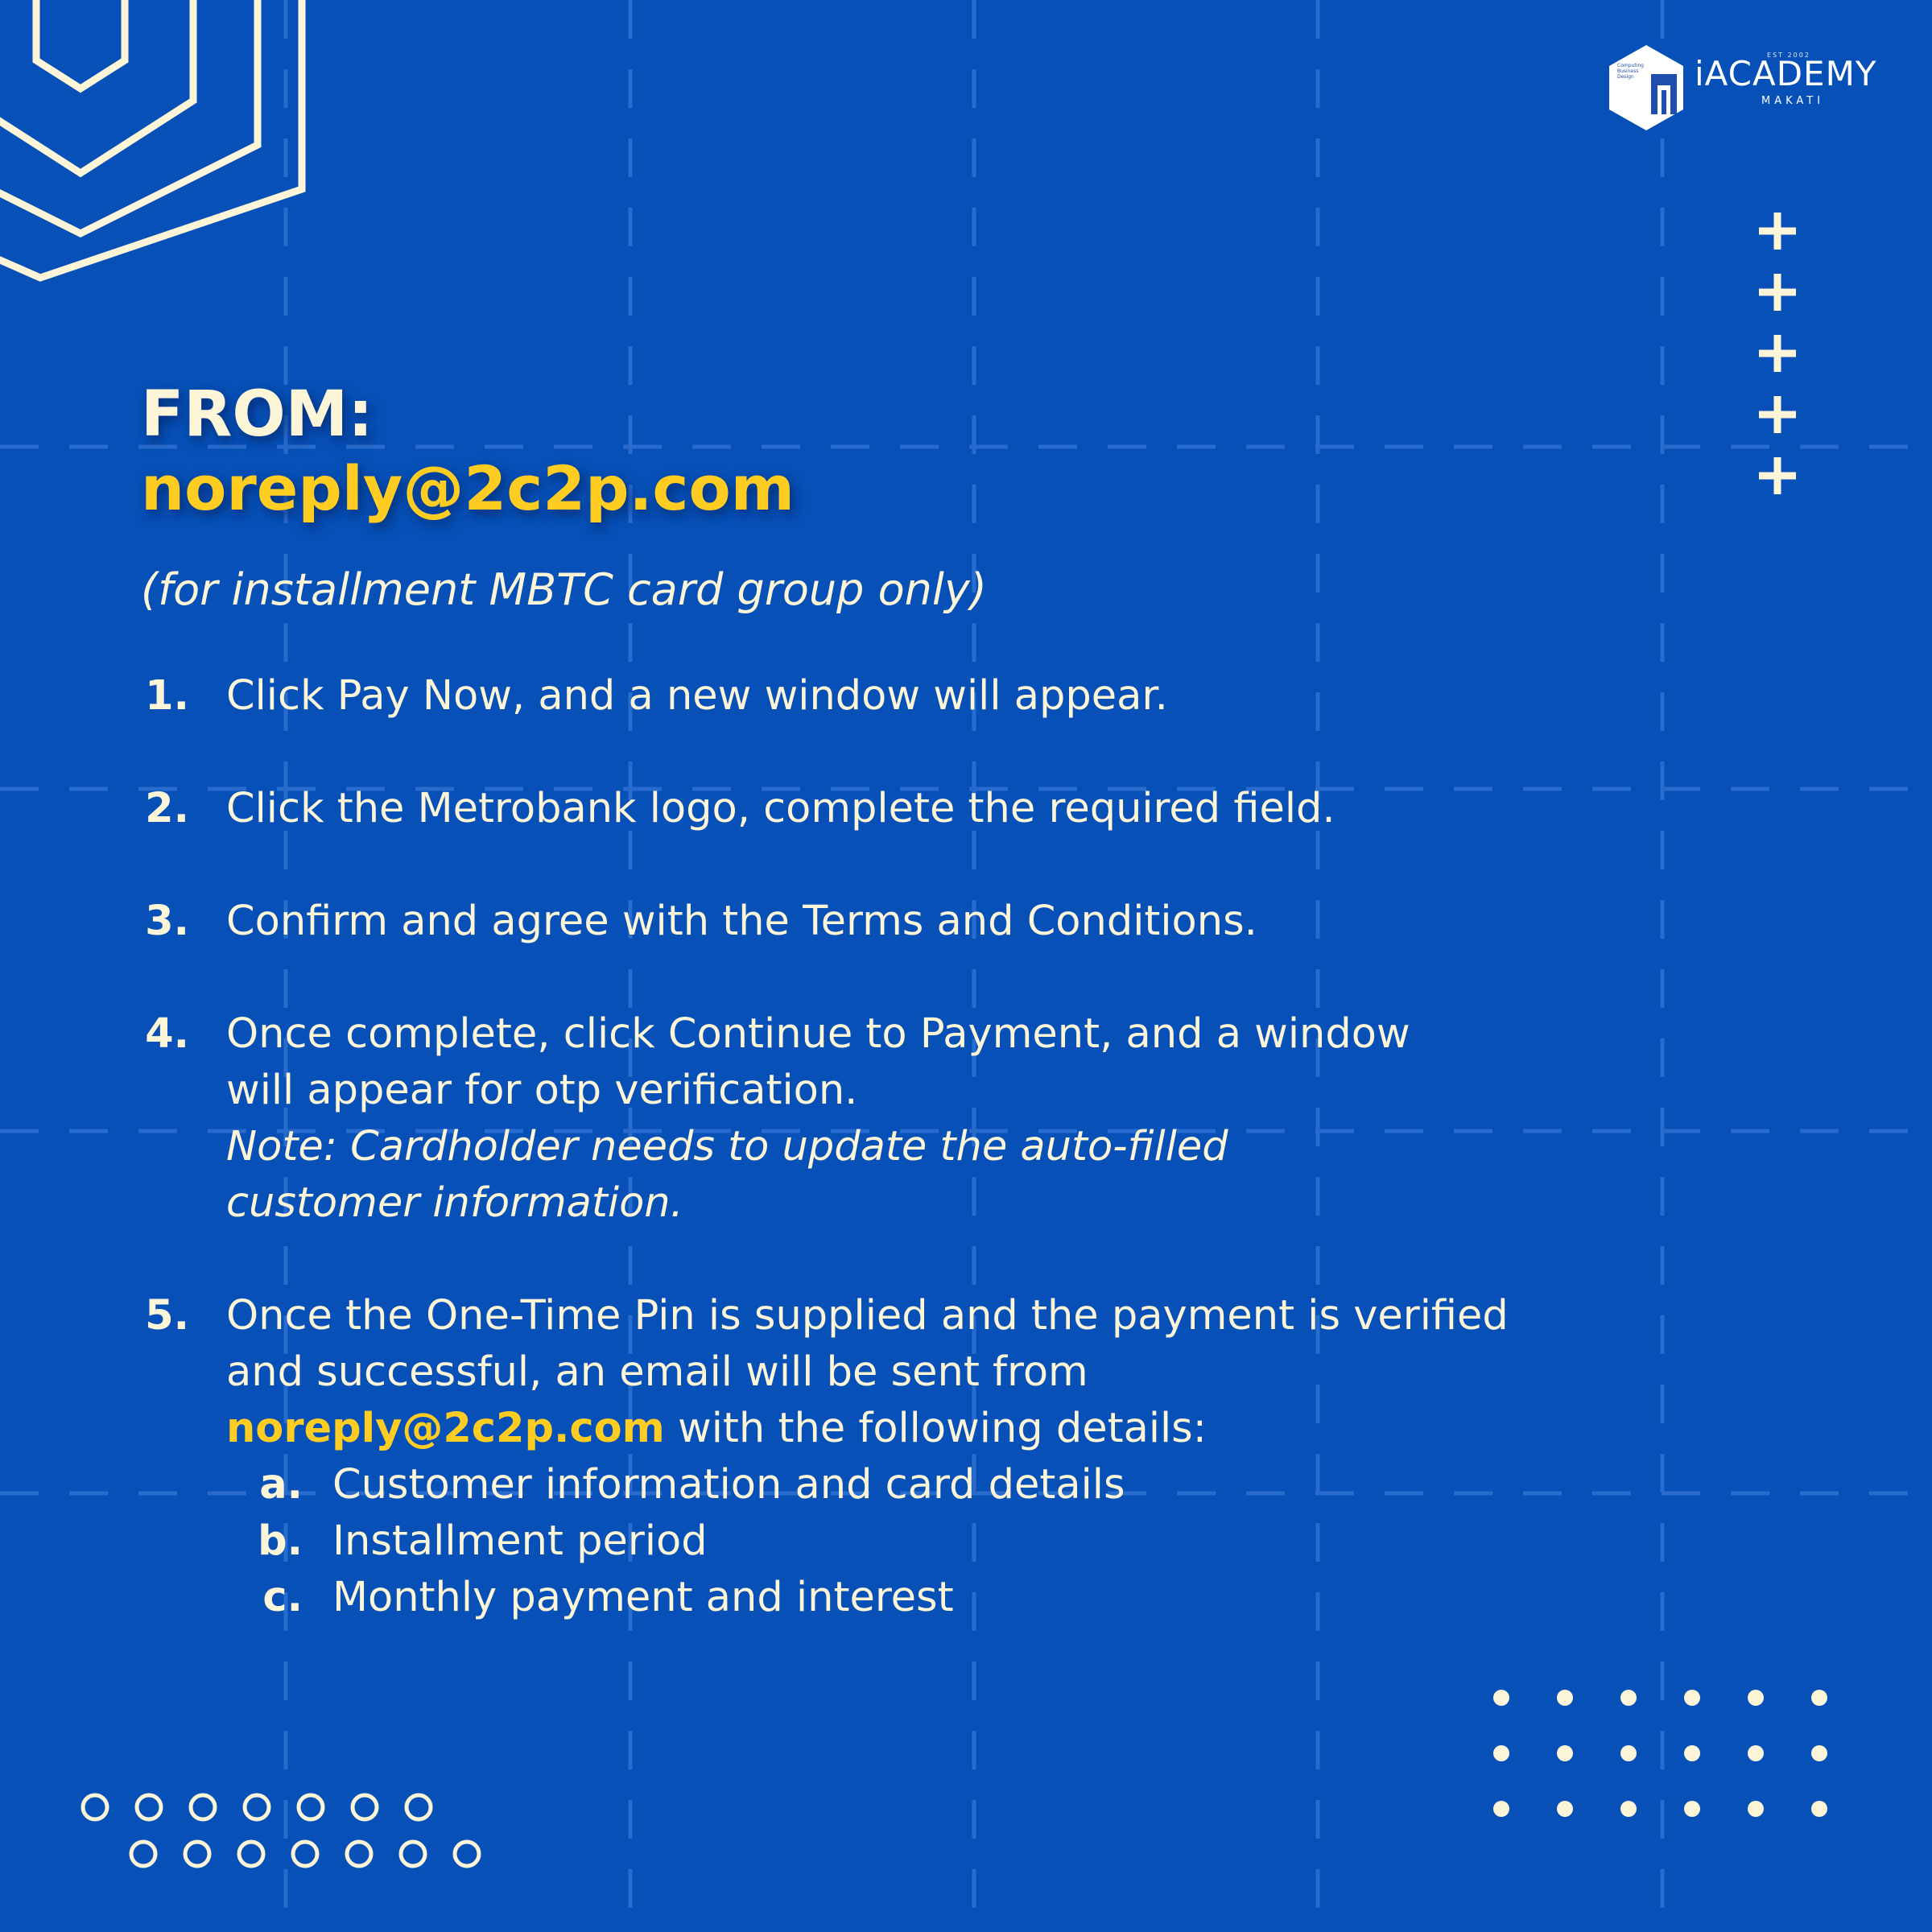  I want to click on sub-item: a. Customer information and card details, so click(983, 1485).